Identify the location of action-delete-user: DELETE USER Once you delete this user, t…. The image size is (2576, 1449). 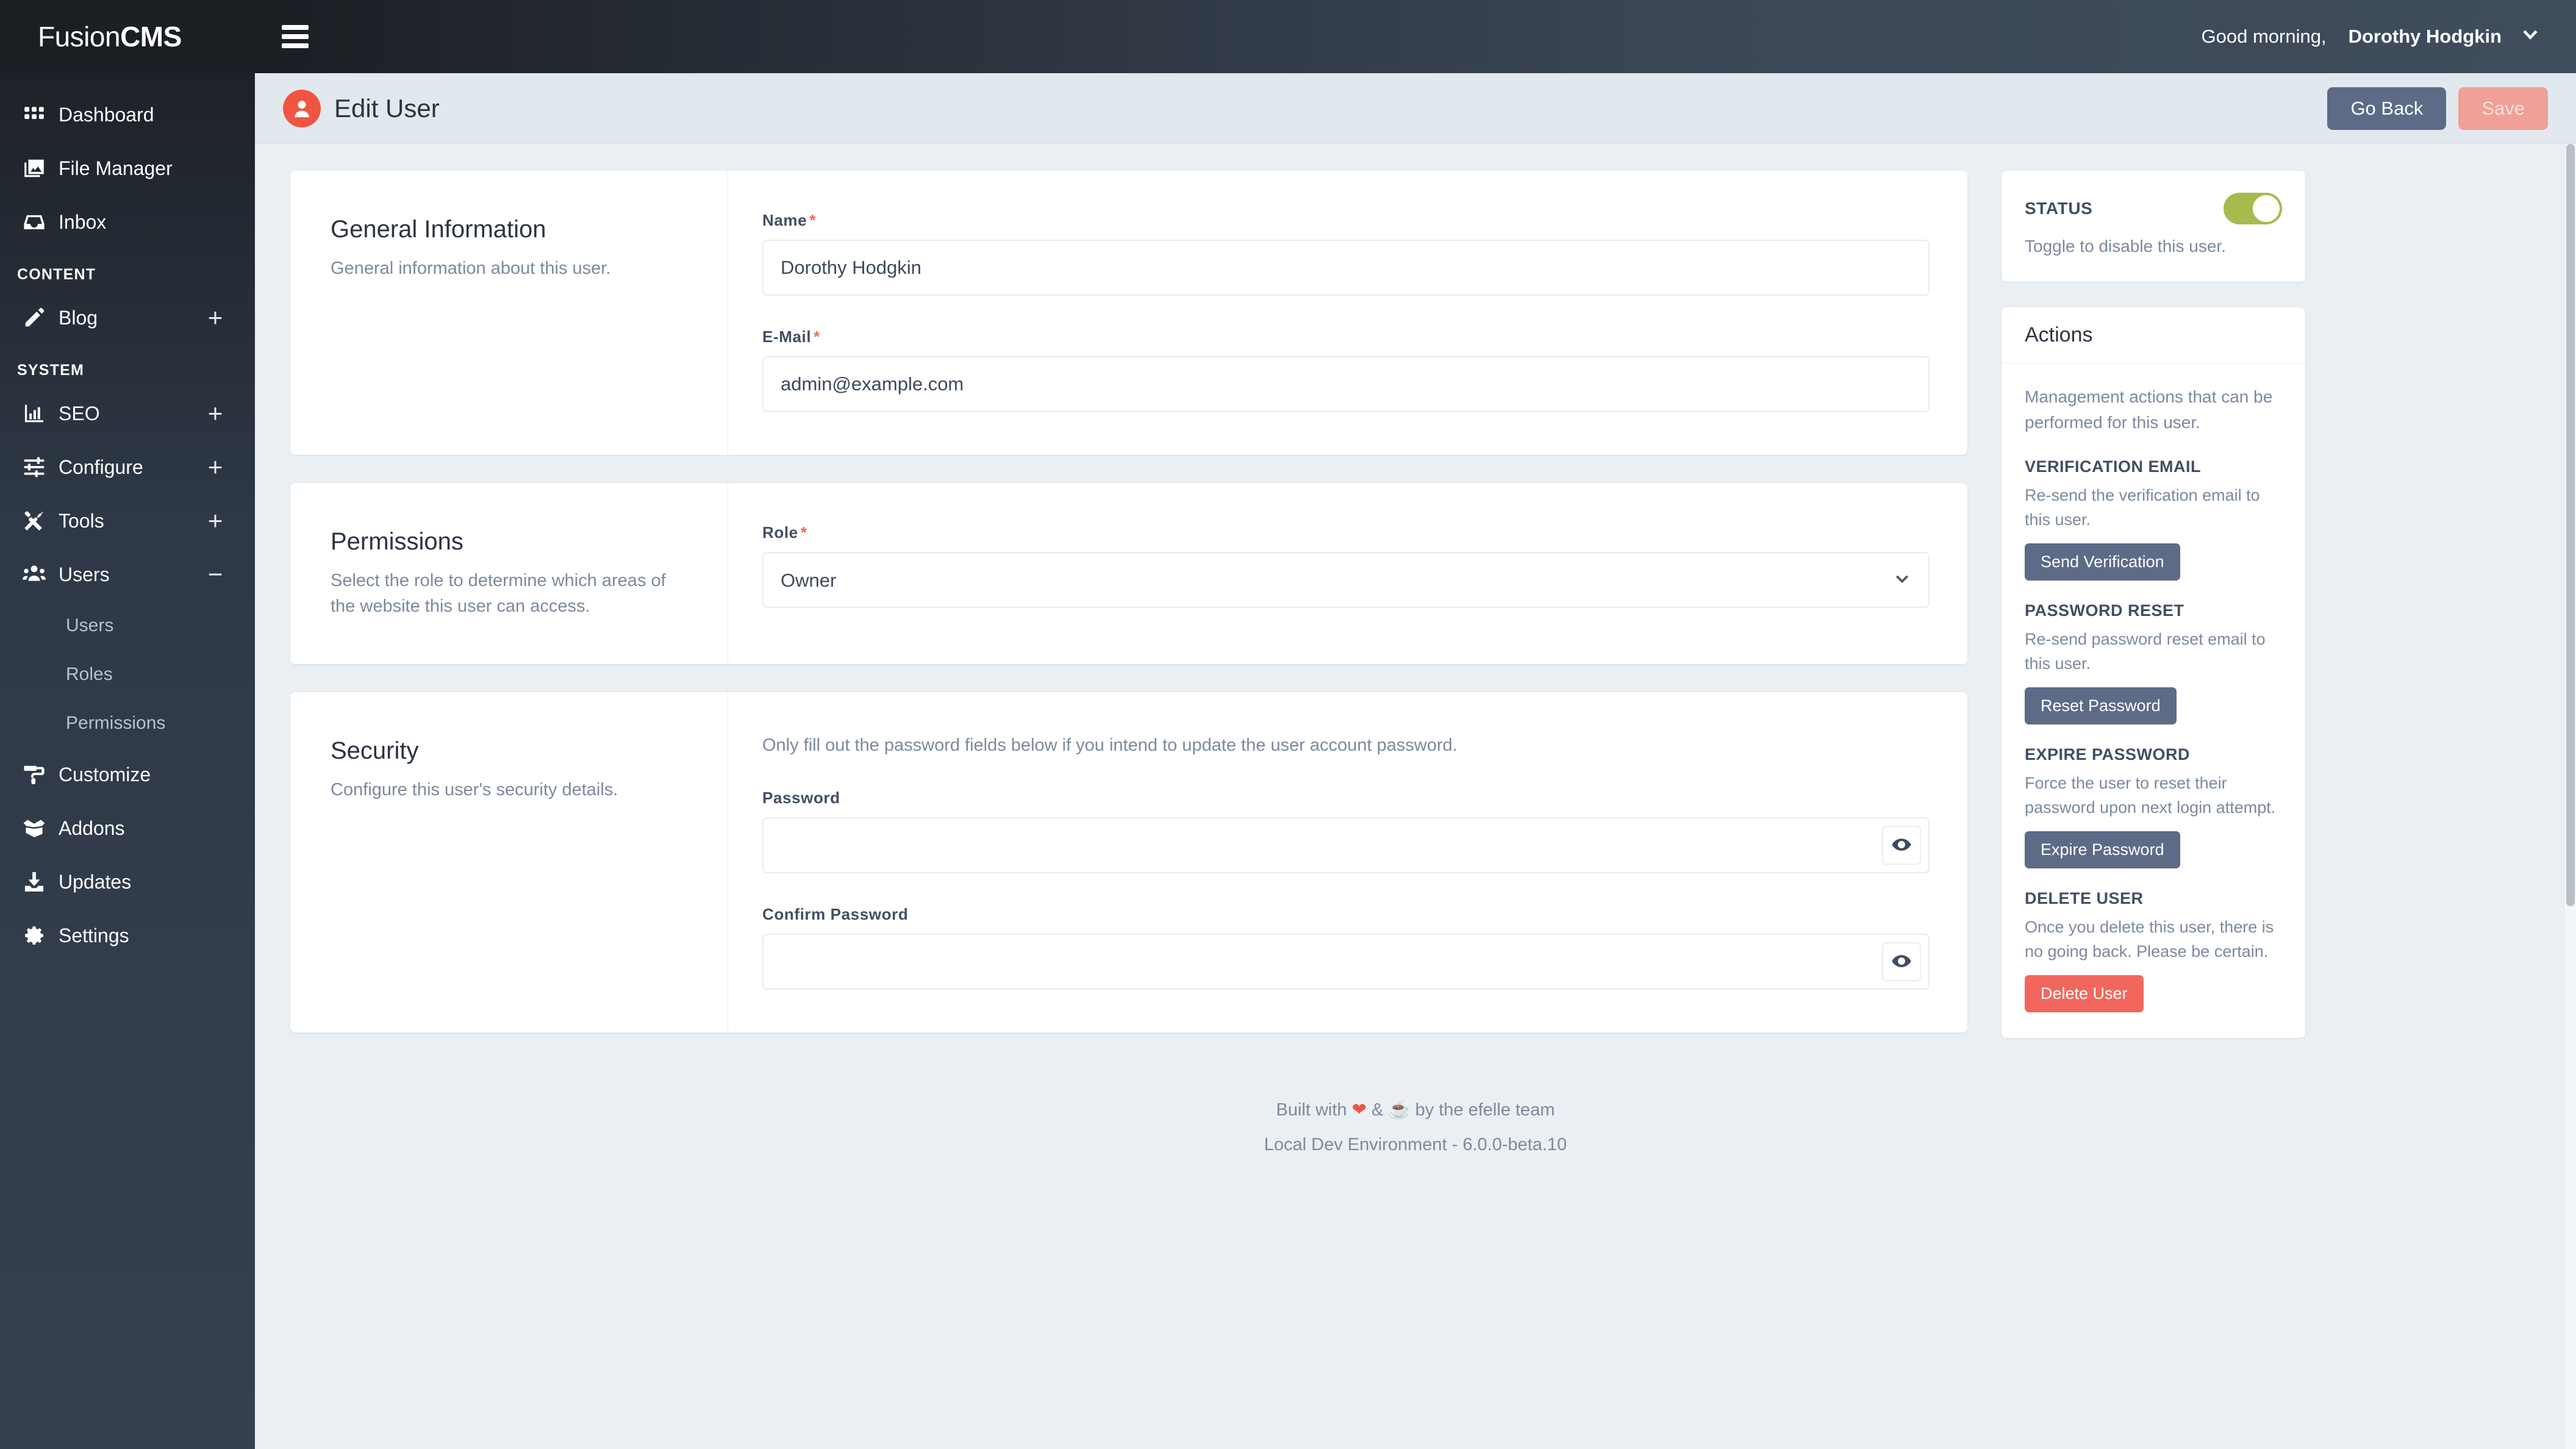
(2153, 950).